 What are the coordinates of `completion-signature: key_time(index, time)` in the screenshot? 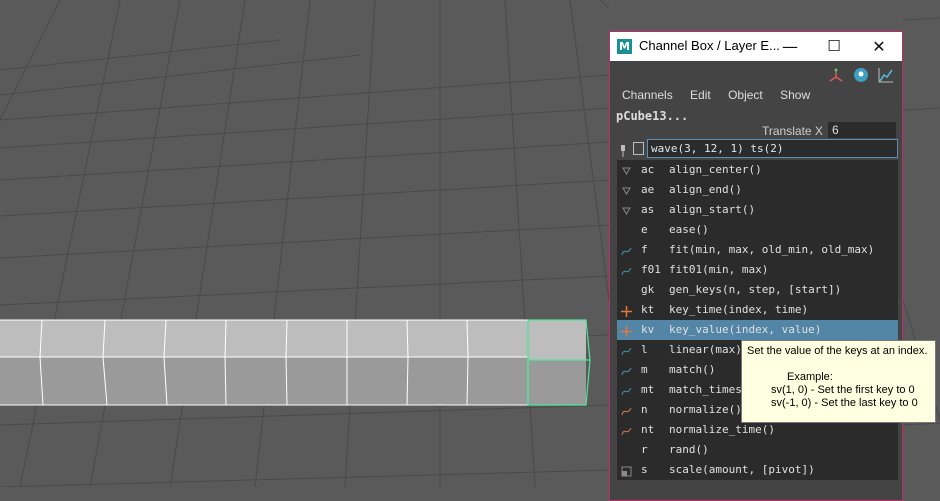 It's located at (739, 309).